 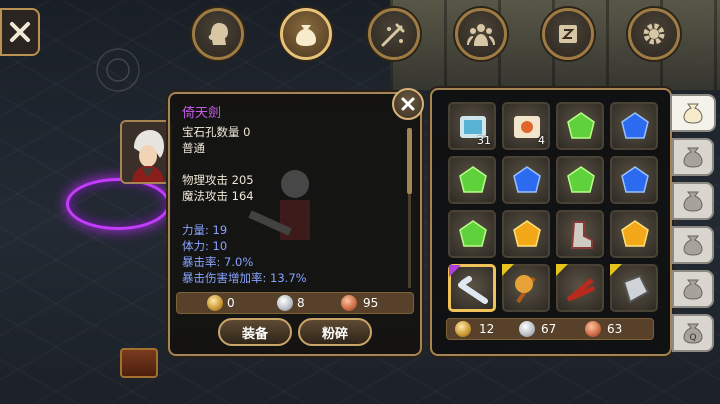 What do you see at coordinates (218, 196) in the screenshot?
I see `magic-attack-stat: 魔法攻击 164` at bounding box center [218, 196].